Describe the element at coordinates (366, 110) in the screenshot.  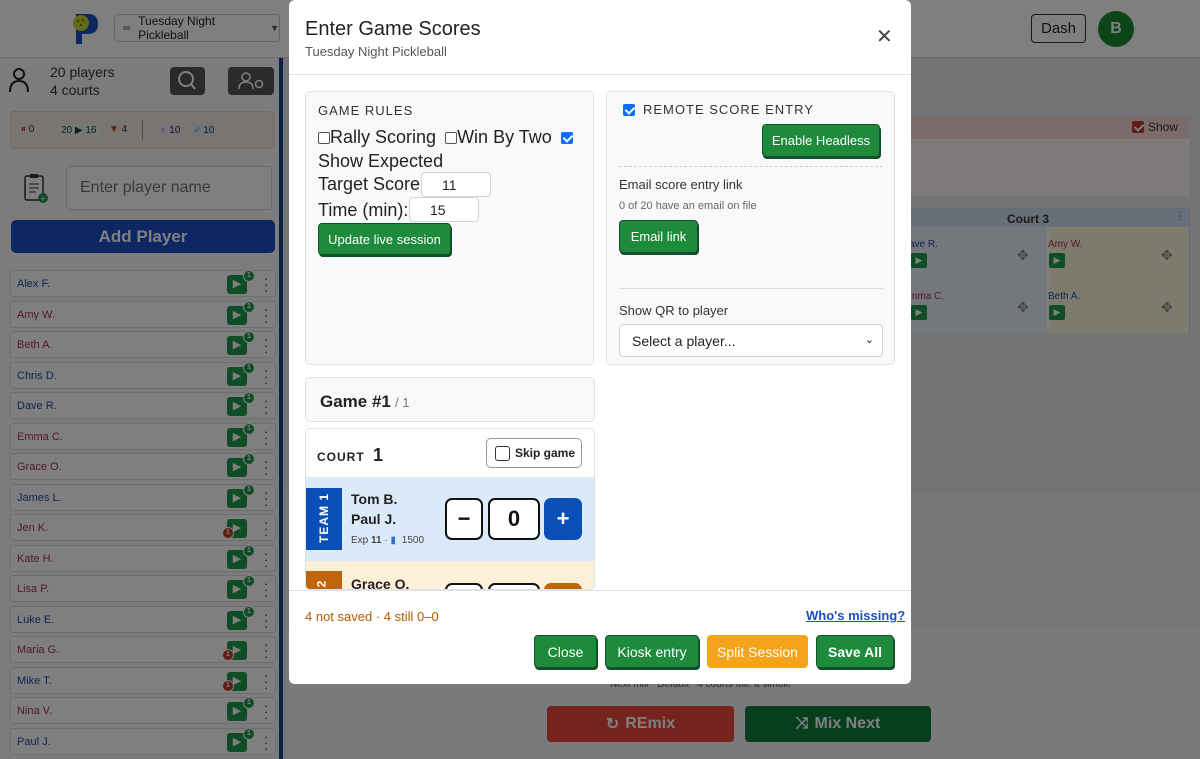
I see `game-rules-heading: GAME RULES` at that location.